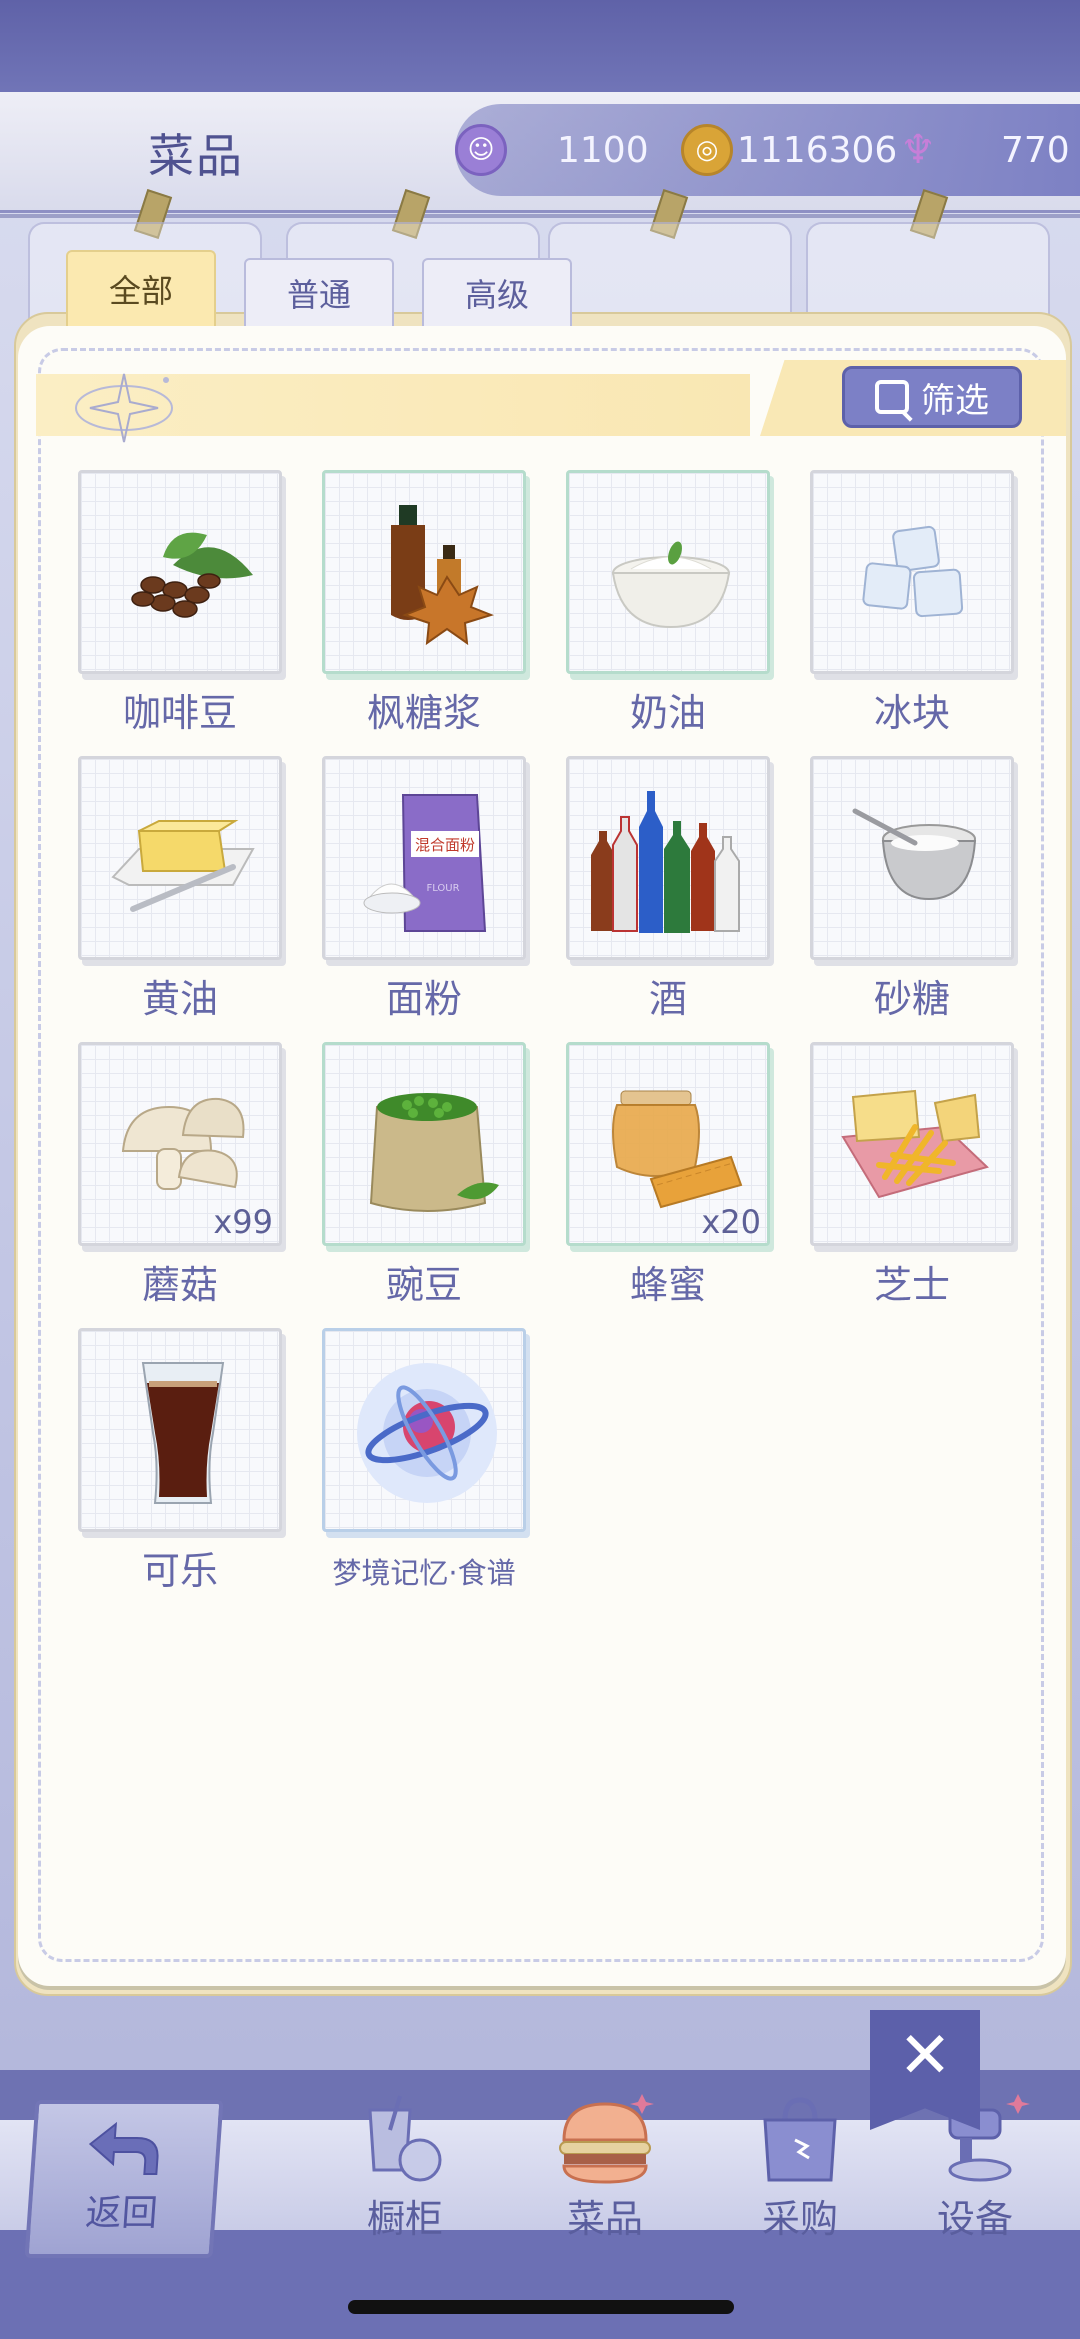 The height and width of the screenshot is (2339, 1080). I want to click on cabinet-drink-icon, so click(405, 2138).